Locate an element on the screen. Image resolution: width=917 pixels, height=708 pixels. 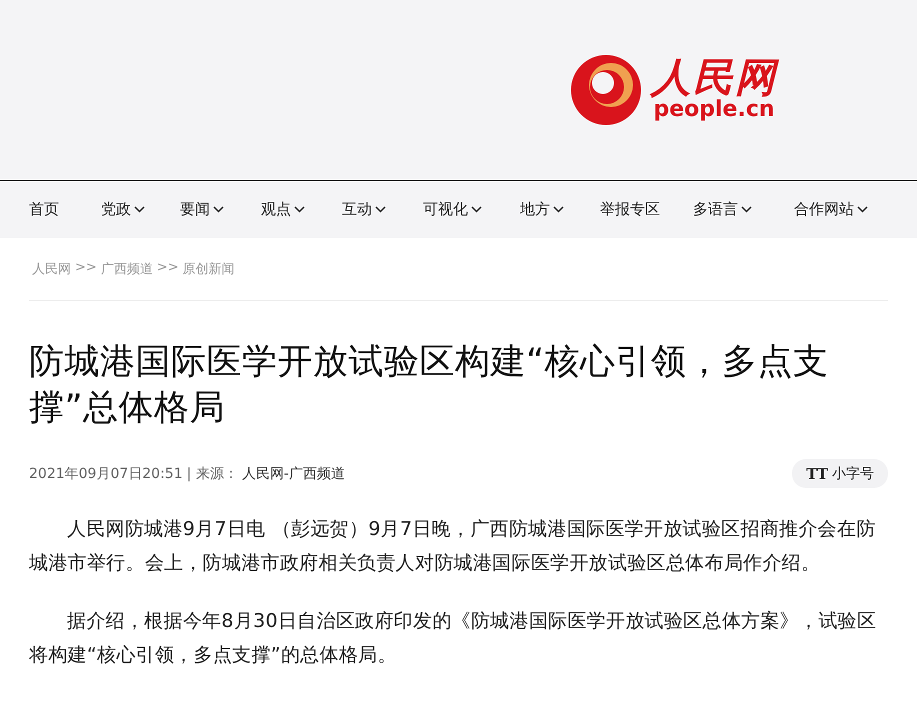
nav-item: 首页 is located at coordinates (44, 209).